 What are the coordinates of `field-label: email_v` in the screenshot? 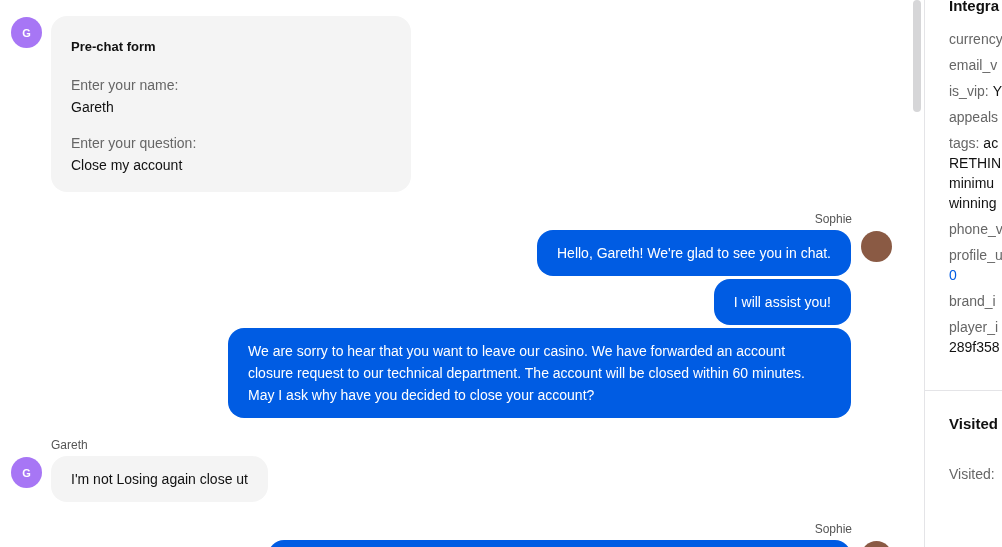 It's located at (973, 65).